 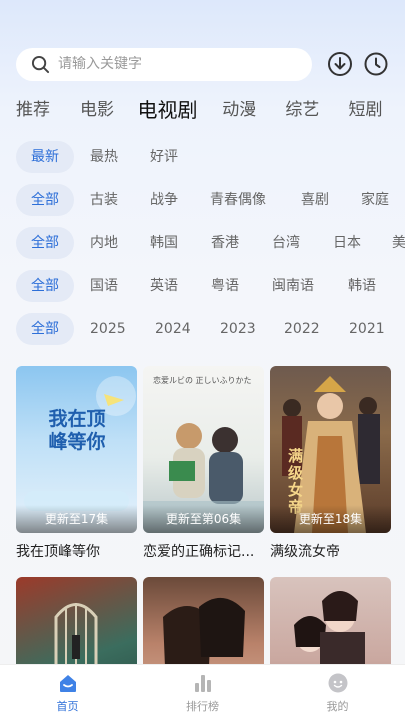 What do you see at coordinates (45, 200) in the screenshot?
I see `filter-genre-all: 全部` at bounding box center [45, 200].